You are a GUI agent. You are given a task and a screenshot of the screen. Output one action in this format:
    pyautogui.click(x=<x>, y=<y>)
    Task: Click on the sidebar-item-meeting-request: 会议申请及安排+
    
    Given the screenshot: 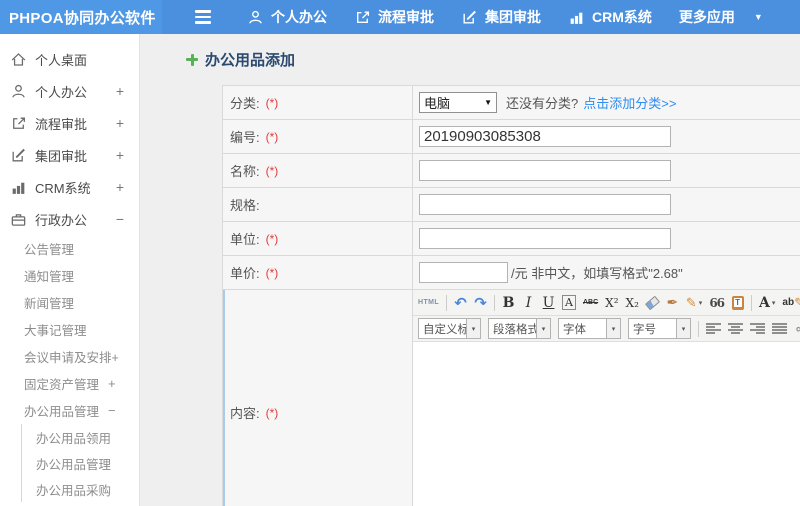 What is the action you would take?
    pyautogui.click(x=69, y=356)
    